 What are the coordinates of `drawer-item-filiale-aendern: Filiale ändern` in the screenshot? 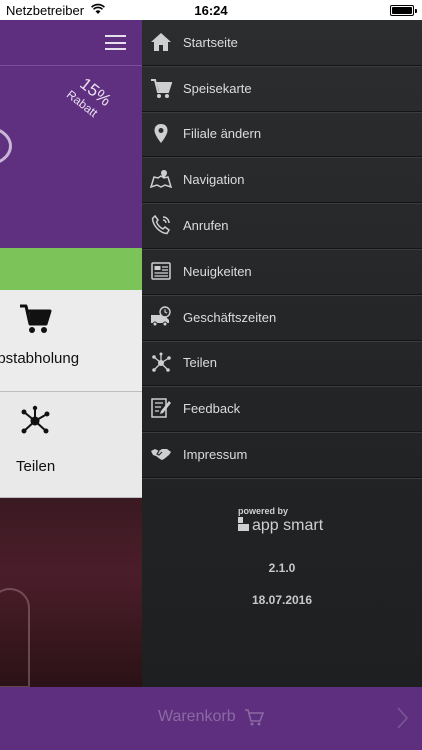 It's located at (282, 135).